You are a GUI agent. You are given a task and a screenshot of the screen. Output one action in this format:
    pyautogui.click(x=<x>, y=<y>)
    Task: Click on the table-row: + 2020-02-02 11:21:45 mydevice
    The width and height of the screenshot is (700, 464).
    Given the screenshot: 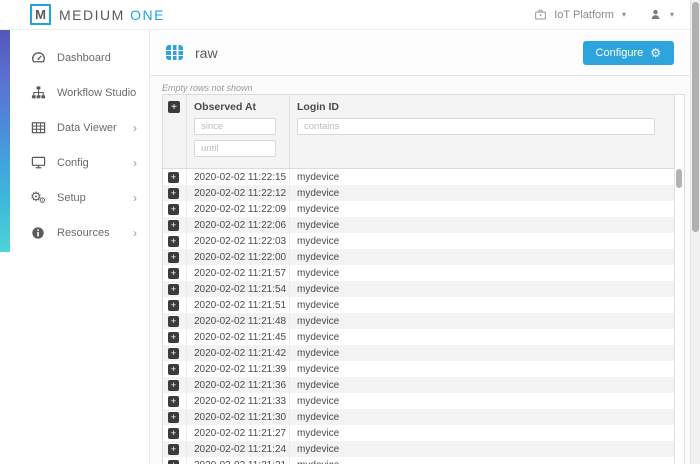 What is the action you would take?
    pyautogui.click(x=423, y=337)
    